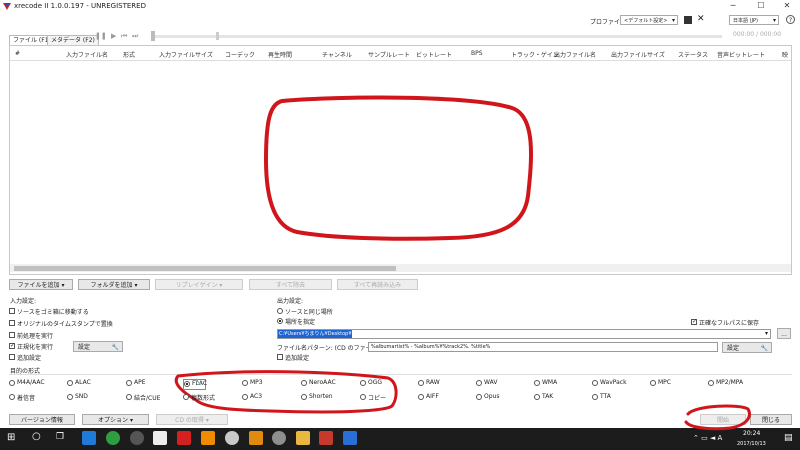 This screenshot has width=800, height=450. Describe the element at coordinates (186, 54) in the screenshot. I see `column-header: 入力ファイルサイズ` at that location.